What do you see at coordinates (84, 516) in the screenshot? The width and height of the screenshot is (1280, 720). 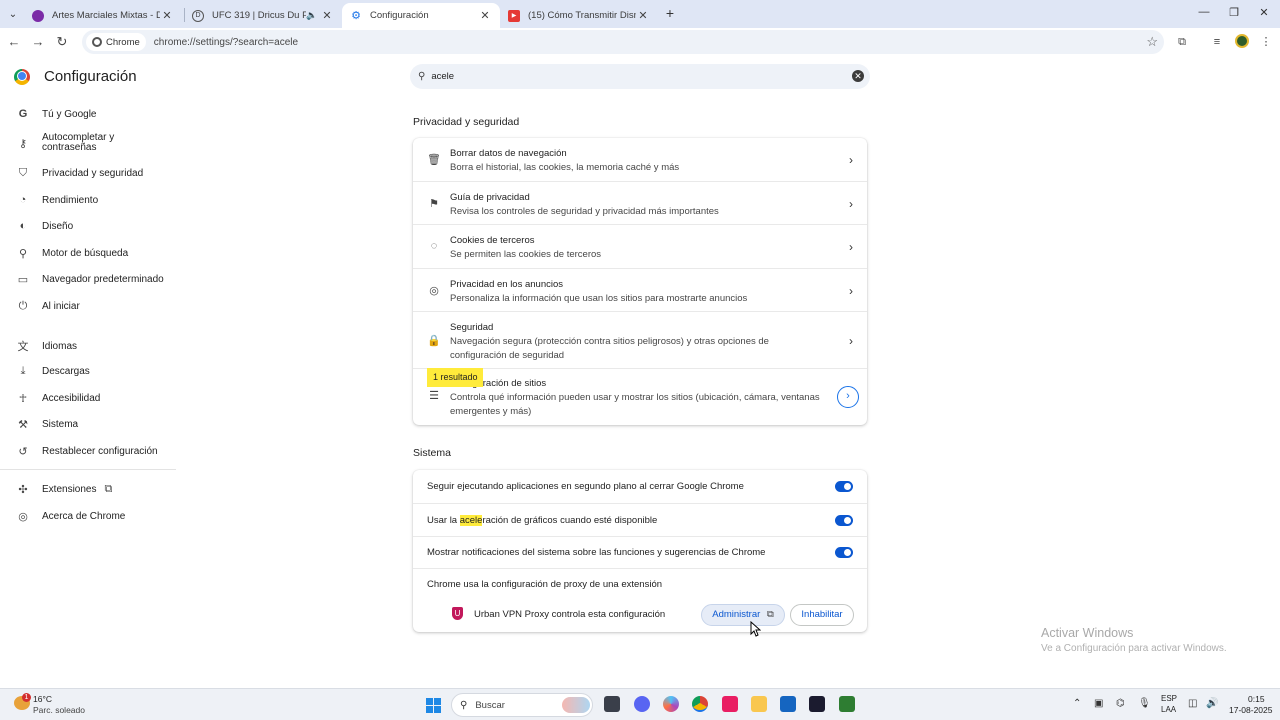 I see `sidebar-item-label: Acerca de Chrome` at bounding box center [84, 516].